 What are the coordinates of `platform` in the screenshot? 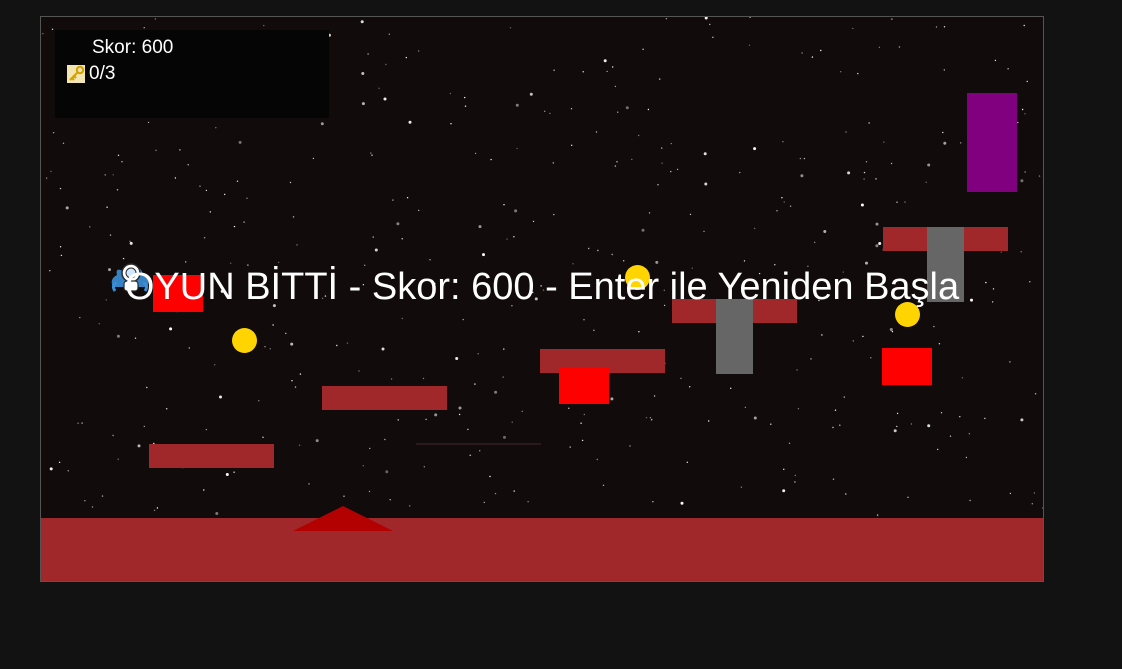 It's located at (211, 456).